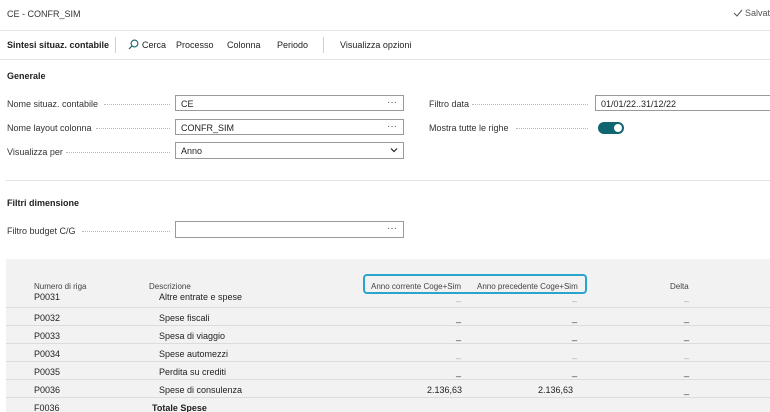  Describe the element at coordinates (738, 13) in the screenshot. I see `checkmark-icon` at that location.